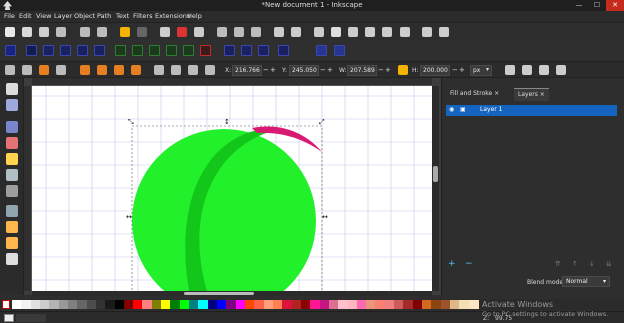 The image size is (624, 323). Describe the element at coordinates (263, 50) in the screenshot. I see `snap-text-baseline-icon` at that location.